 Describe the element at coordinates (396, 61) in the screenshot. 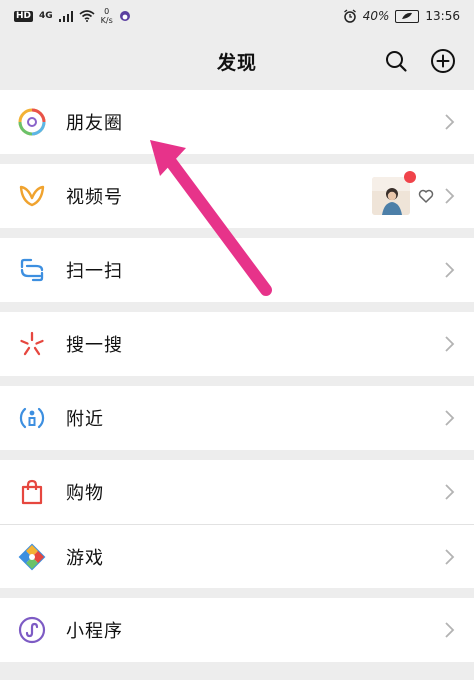

I see `search-icon` at that location.